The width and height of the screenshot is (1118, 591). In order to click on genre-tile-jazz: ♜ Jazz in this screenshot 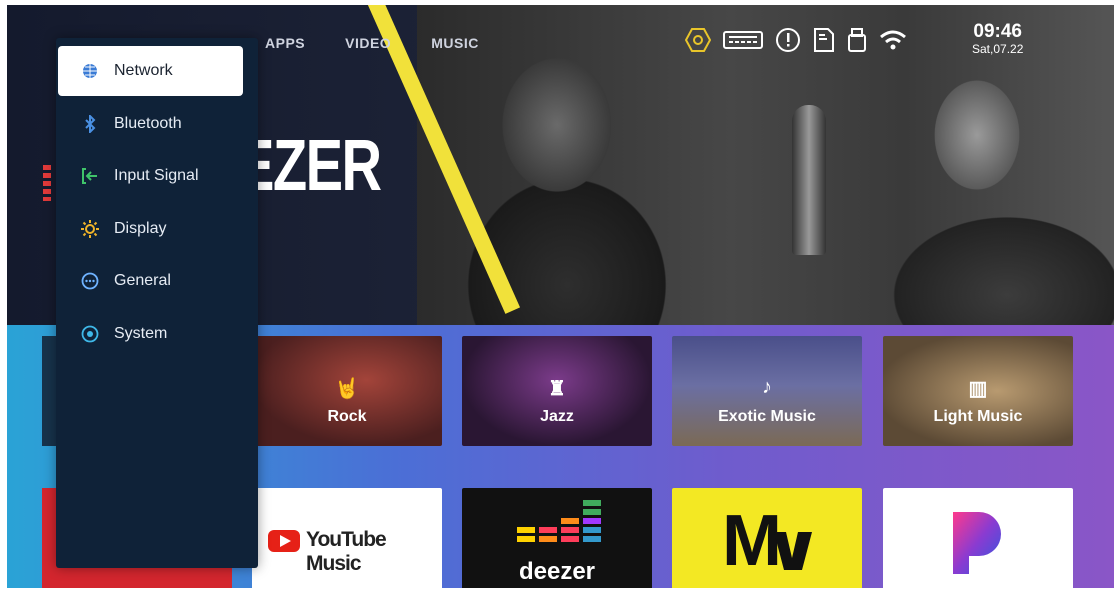, I will do `click(557, 391)`.